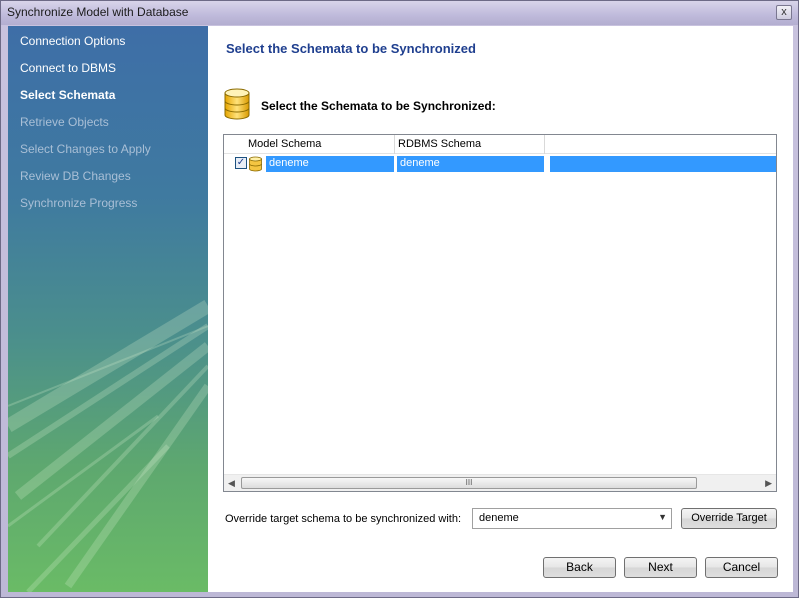  What do you see at coordinates (729, 518) in the screenshot?
I see `override-target-button: Override Target` at bounding box center [729, 518].